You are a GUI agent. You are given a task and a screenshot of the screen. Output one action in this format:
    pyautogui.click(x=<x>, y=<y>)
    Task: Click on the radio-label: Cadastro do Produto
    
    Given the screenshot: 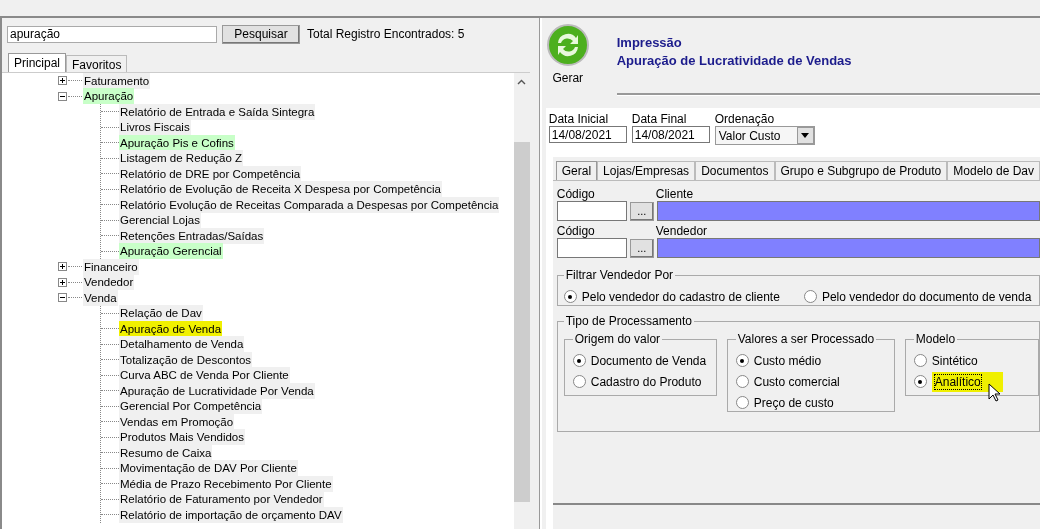 What is the action you would take?
    pyautogui.click(x=646, y=381)
    